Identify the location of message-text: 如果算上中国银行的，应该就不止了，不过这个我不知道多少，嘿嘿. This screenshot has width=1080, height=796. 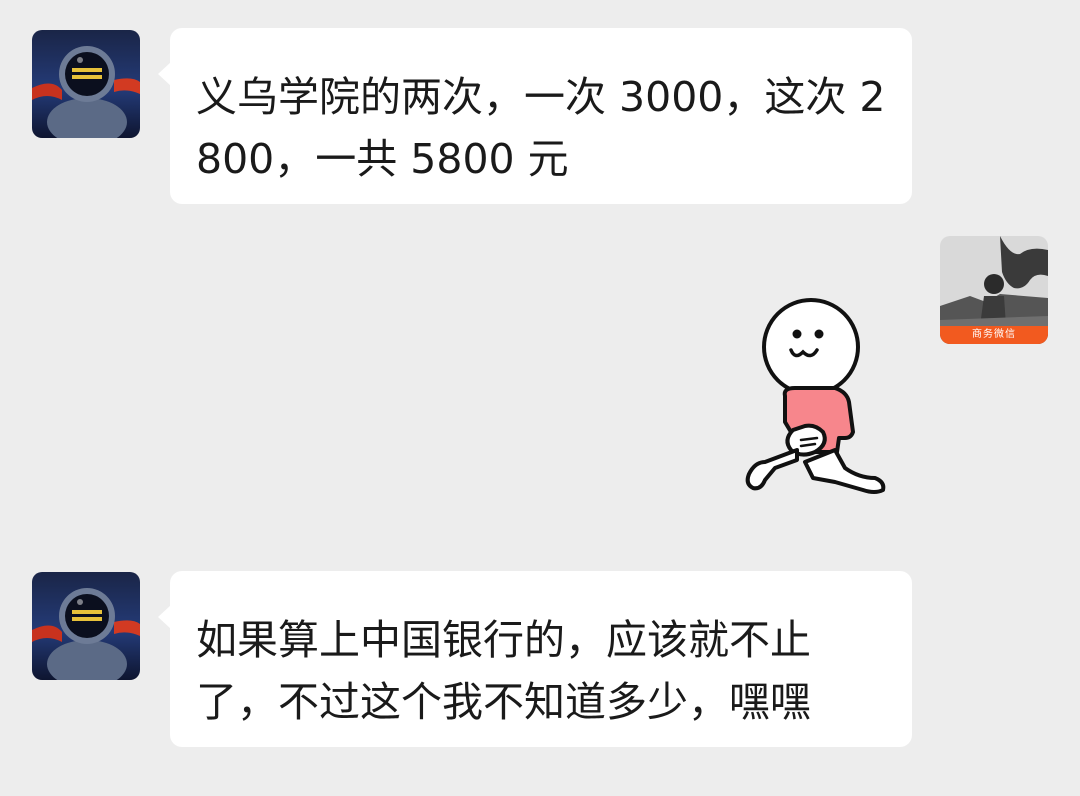
(503, 671).